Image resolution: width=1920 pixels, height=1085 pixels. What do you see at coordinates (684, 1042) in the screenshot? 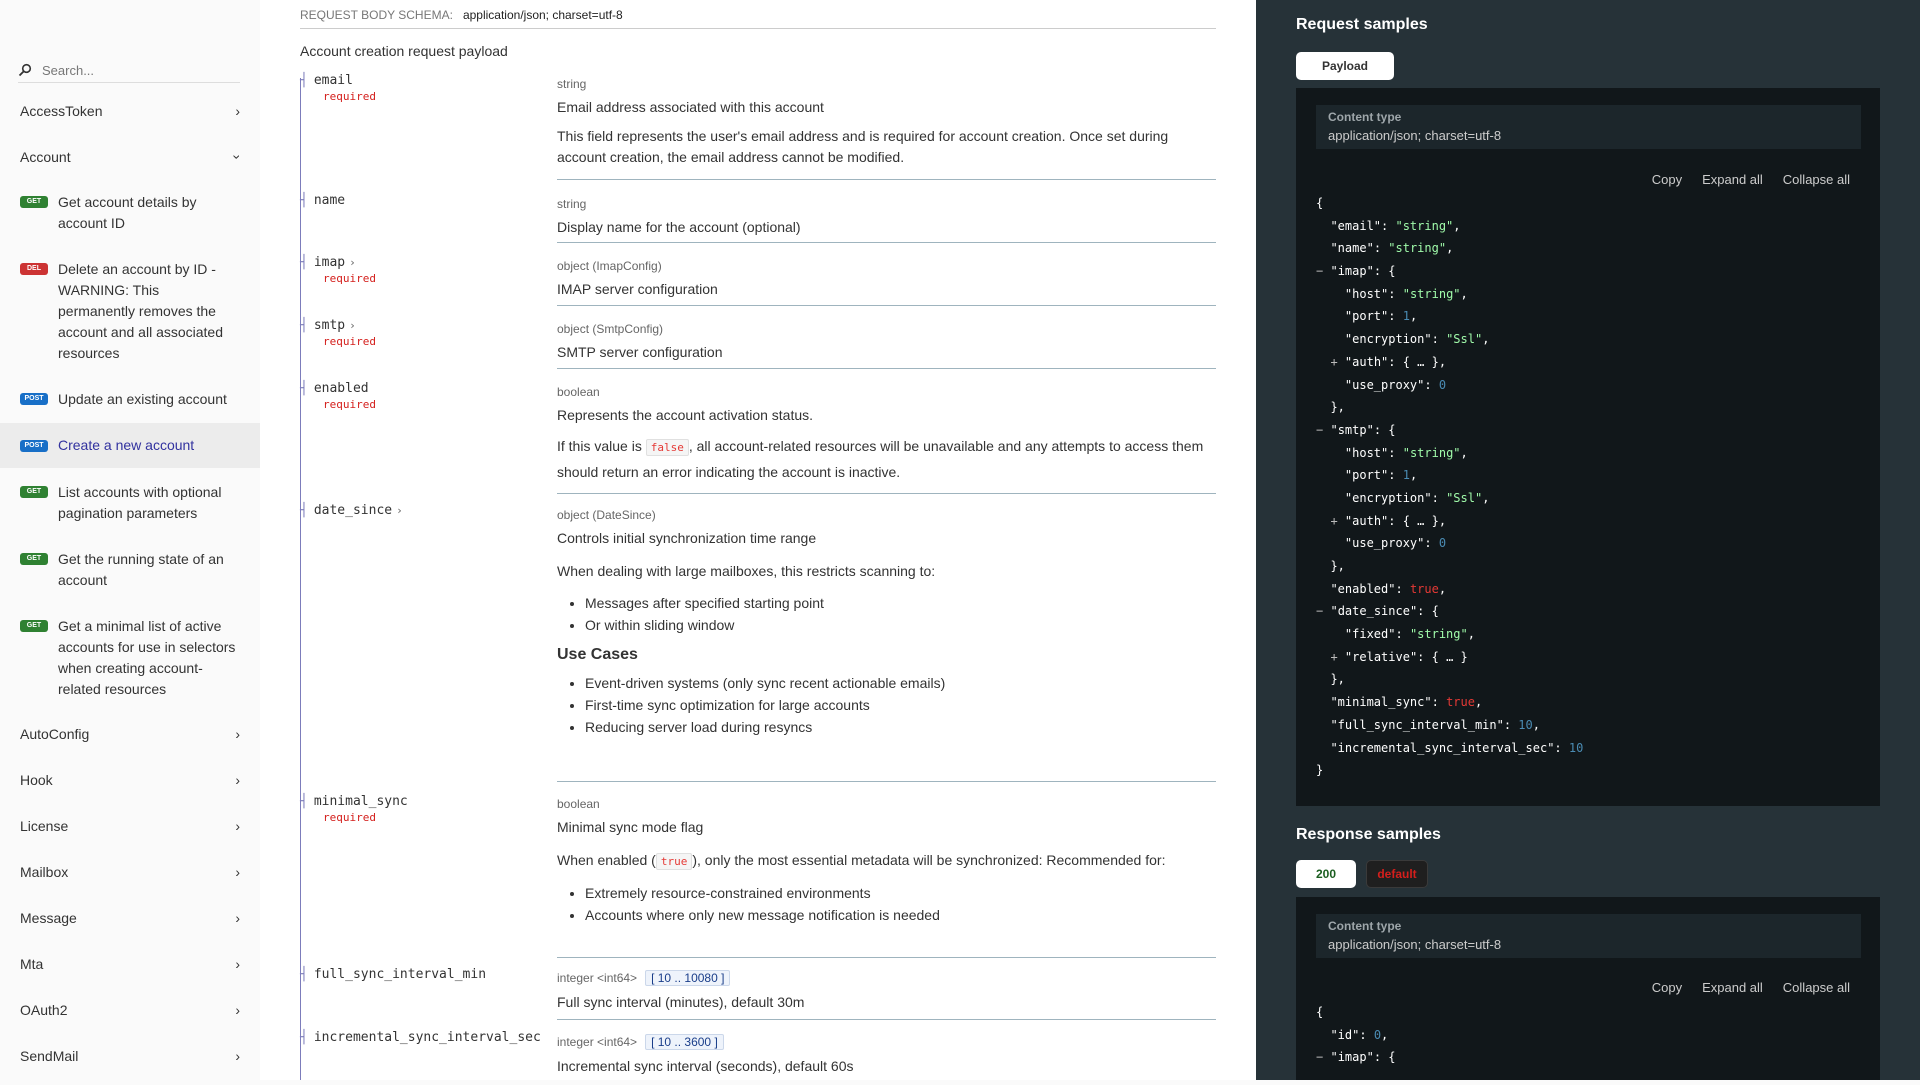
I see `range-badge: [ 10 .. 3600 ]` at bounding box center [684, 1042].